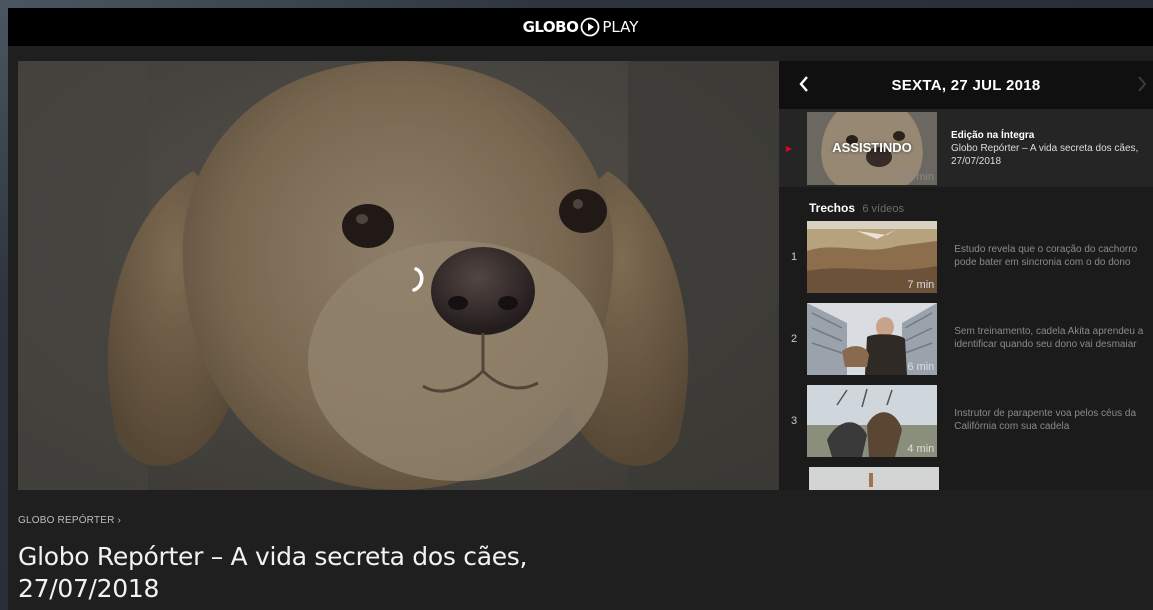  Describe the element at coordinates (804, 84) in the screenshot. I see `chevron-left-icon` at that location.